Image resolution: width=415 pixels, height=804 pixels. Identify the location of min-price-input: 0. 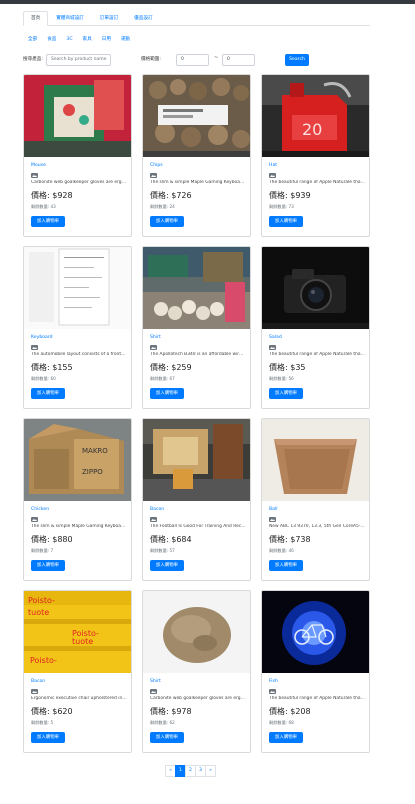
(192, 60).